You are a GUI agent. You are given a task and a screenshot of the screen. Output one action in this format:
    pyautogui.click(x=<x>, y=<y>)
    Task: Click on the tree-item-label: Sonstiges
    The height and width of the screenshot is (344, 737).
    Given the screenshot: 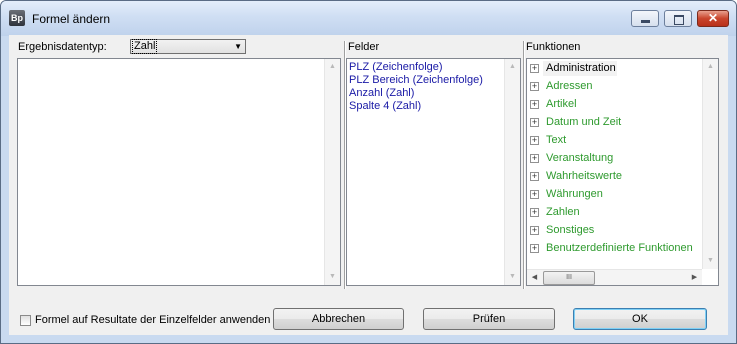 What is the action you would take?
    pyautogui.click(x=570, y=230)
    